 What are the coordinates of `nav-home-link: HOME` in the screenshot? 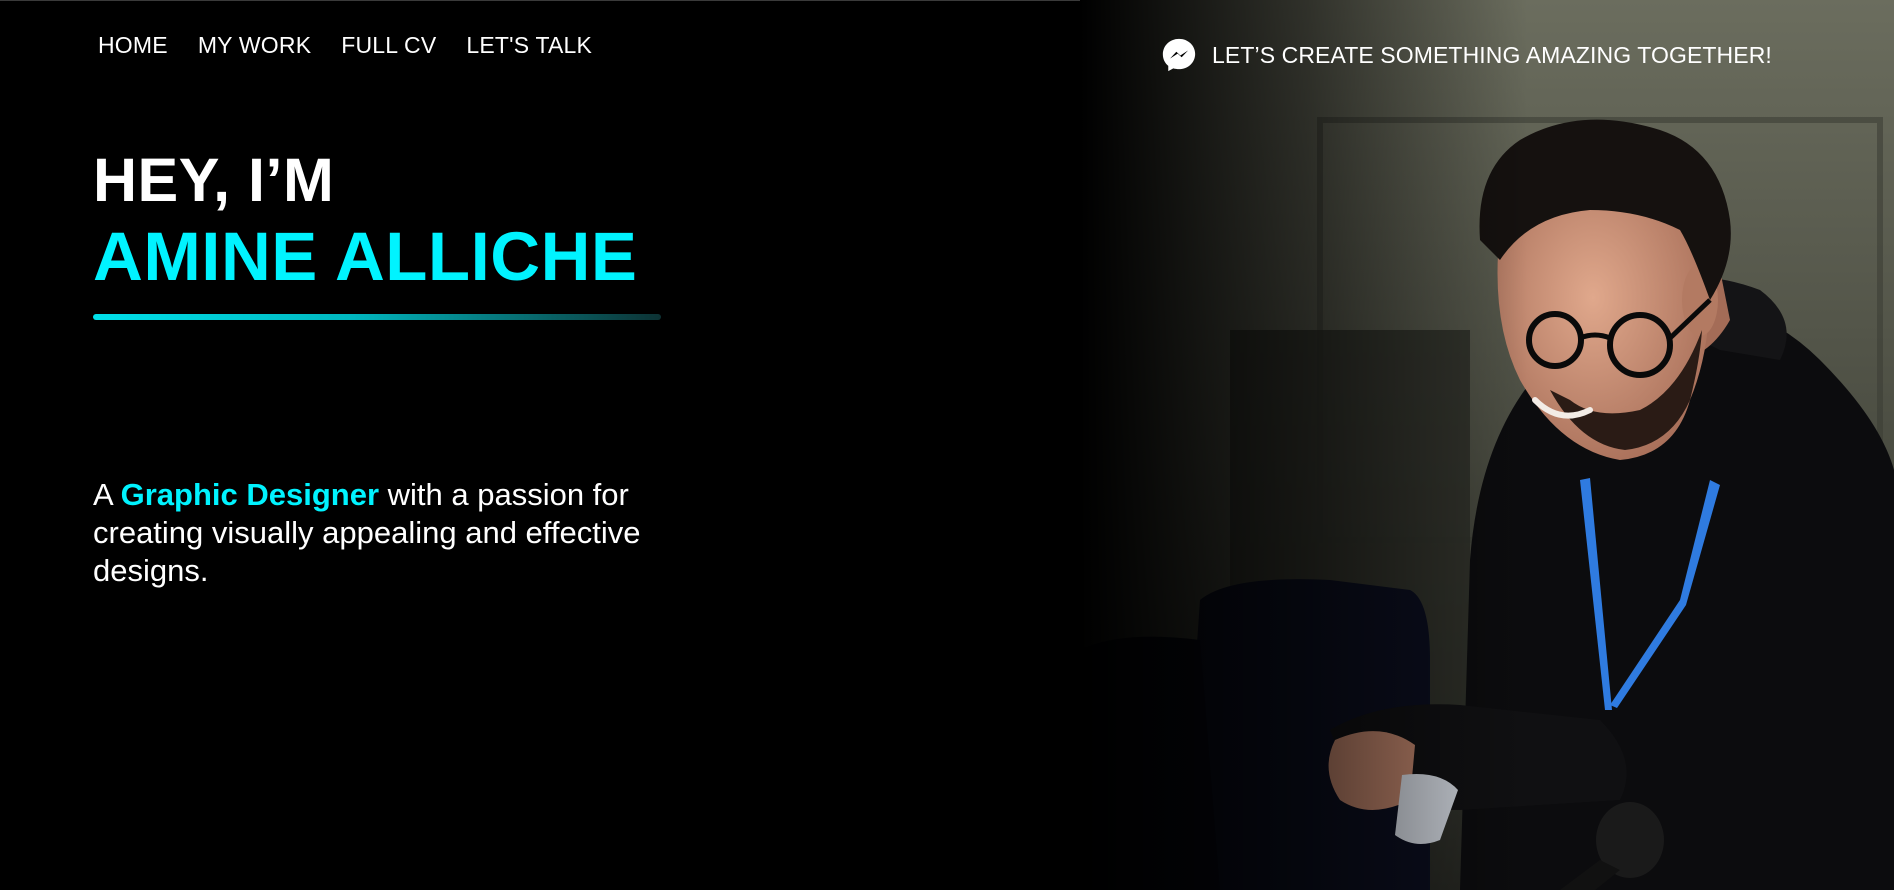 It's located at (133, 45).